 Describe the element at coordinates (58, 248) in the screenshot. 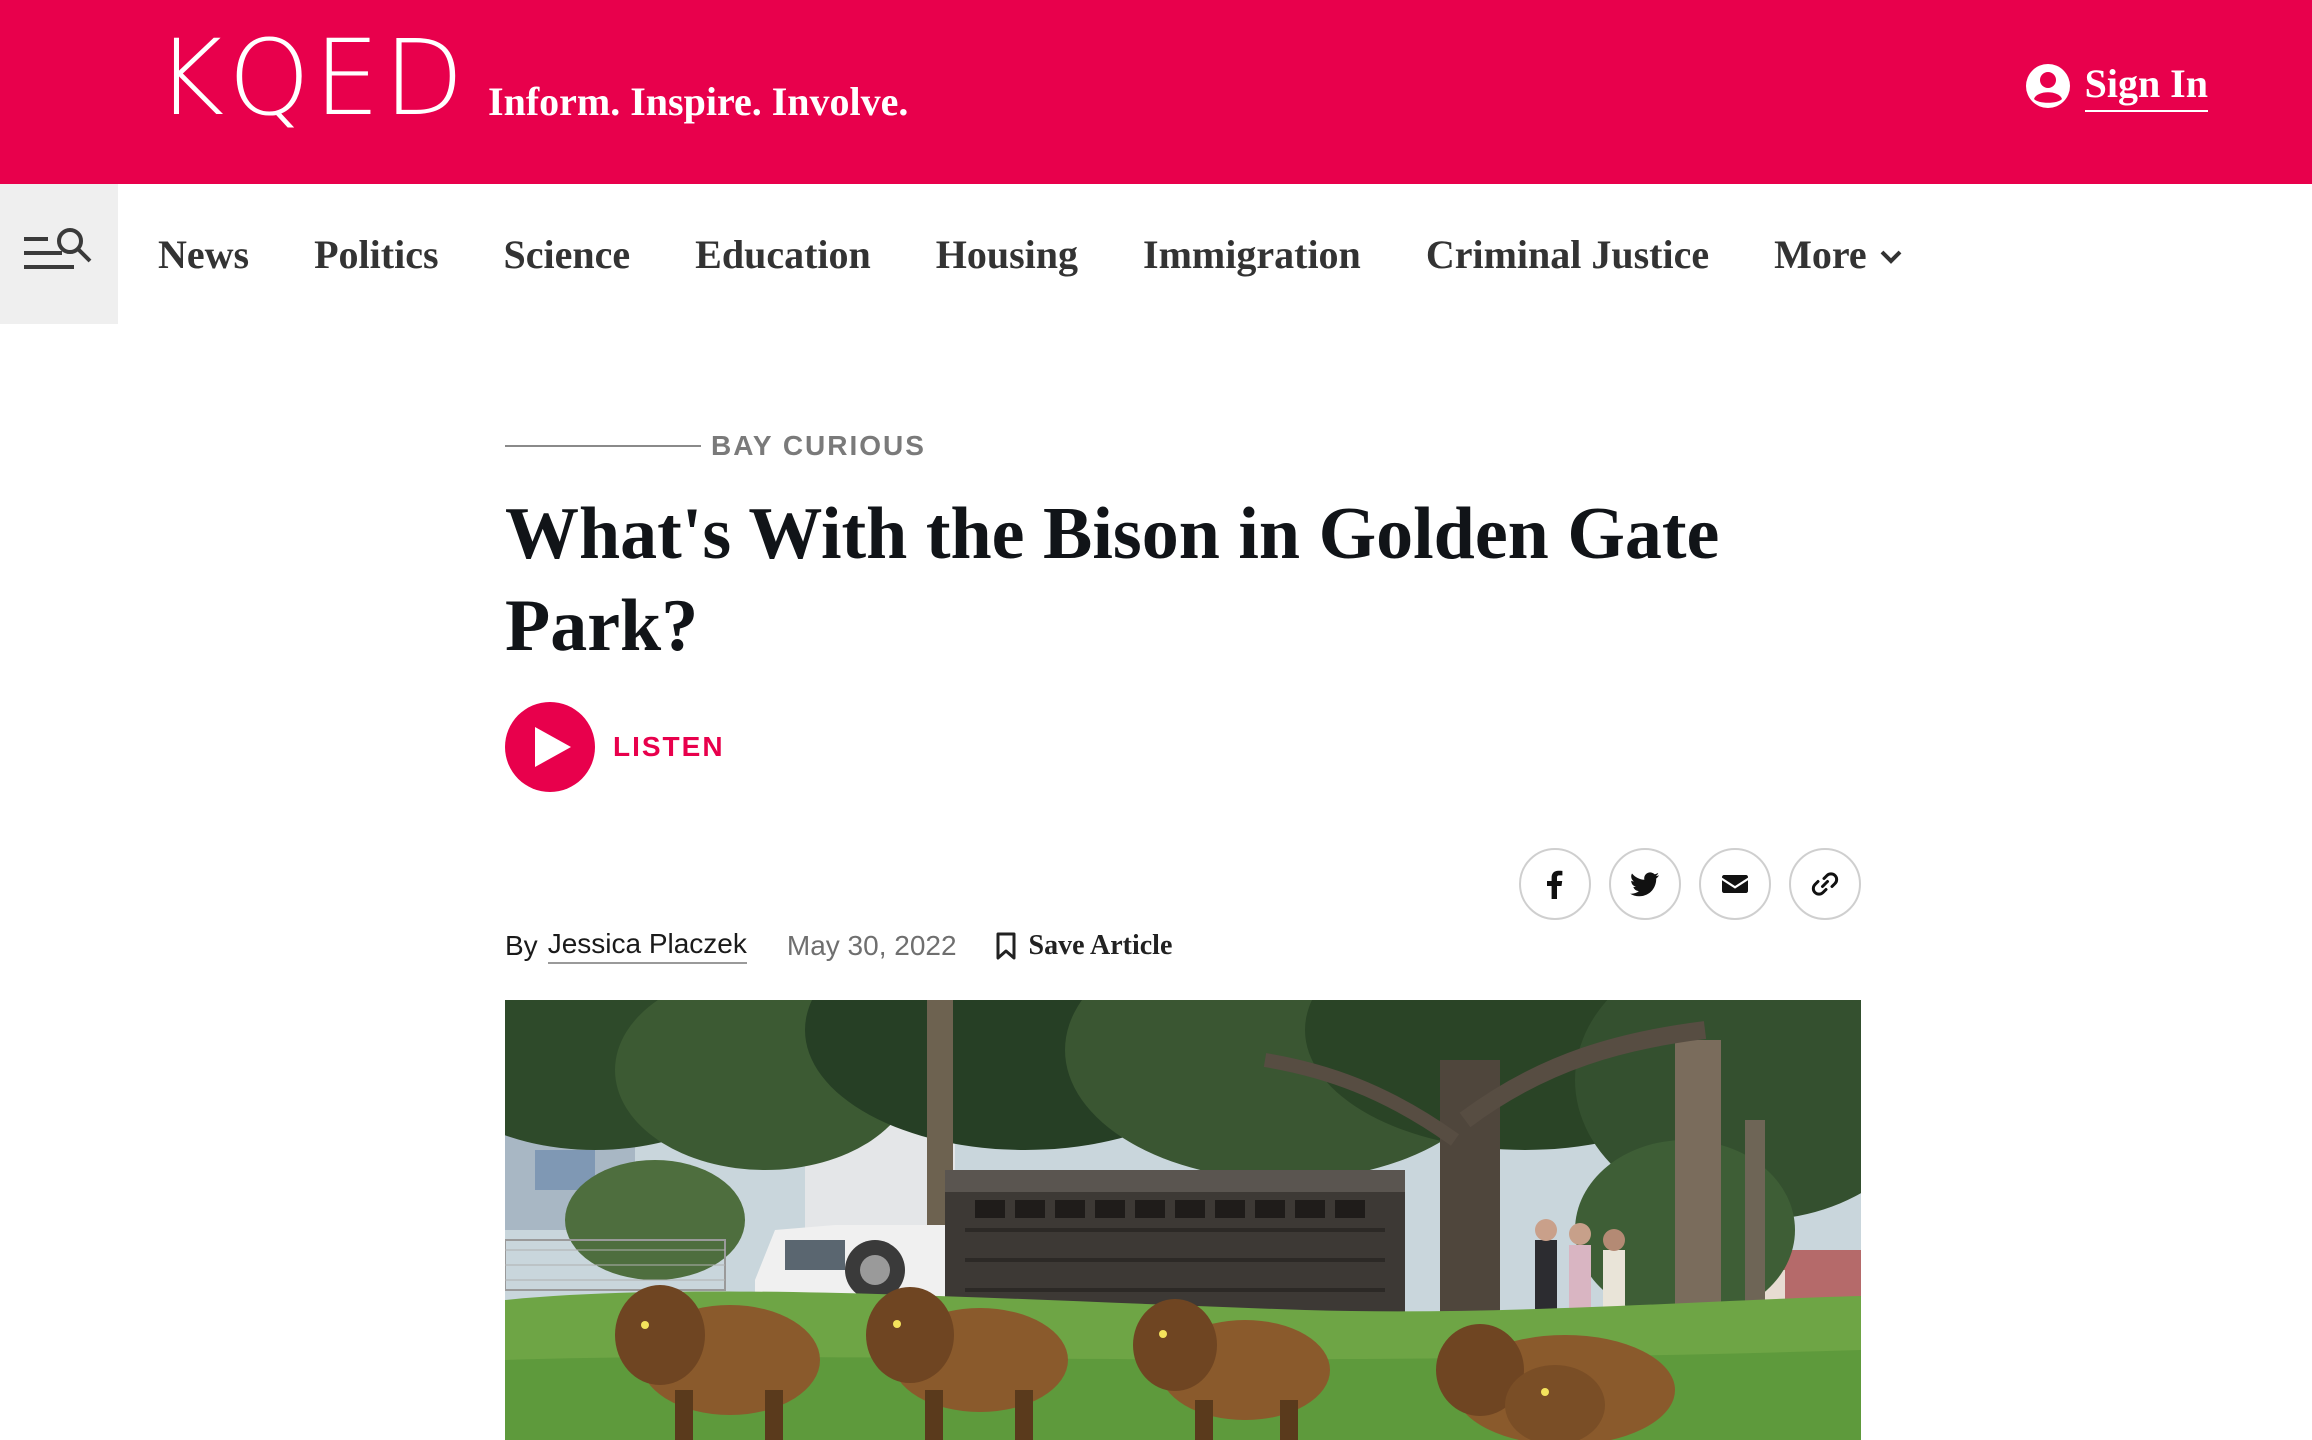

I see `menu-search-icon` at that location.